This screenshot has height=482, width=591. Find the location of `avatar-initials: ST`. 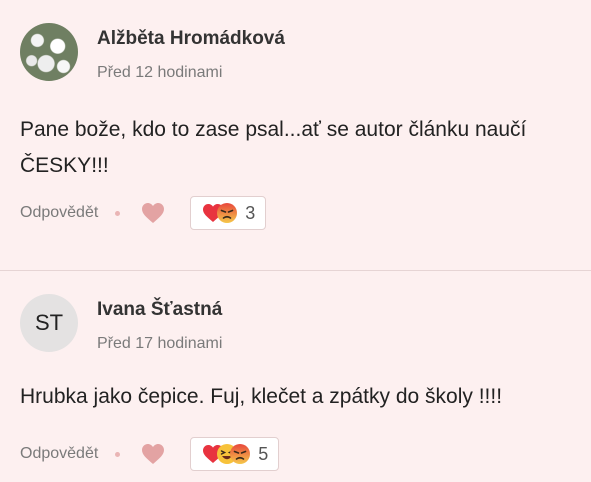

avatar-initials: ST is located at coordinates (49, 322).